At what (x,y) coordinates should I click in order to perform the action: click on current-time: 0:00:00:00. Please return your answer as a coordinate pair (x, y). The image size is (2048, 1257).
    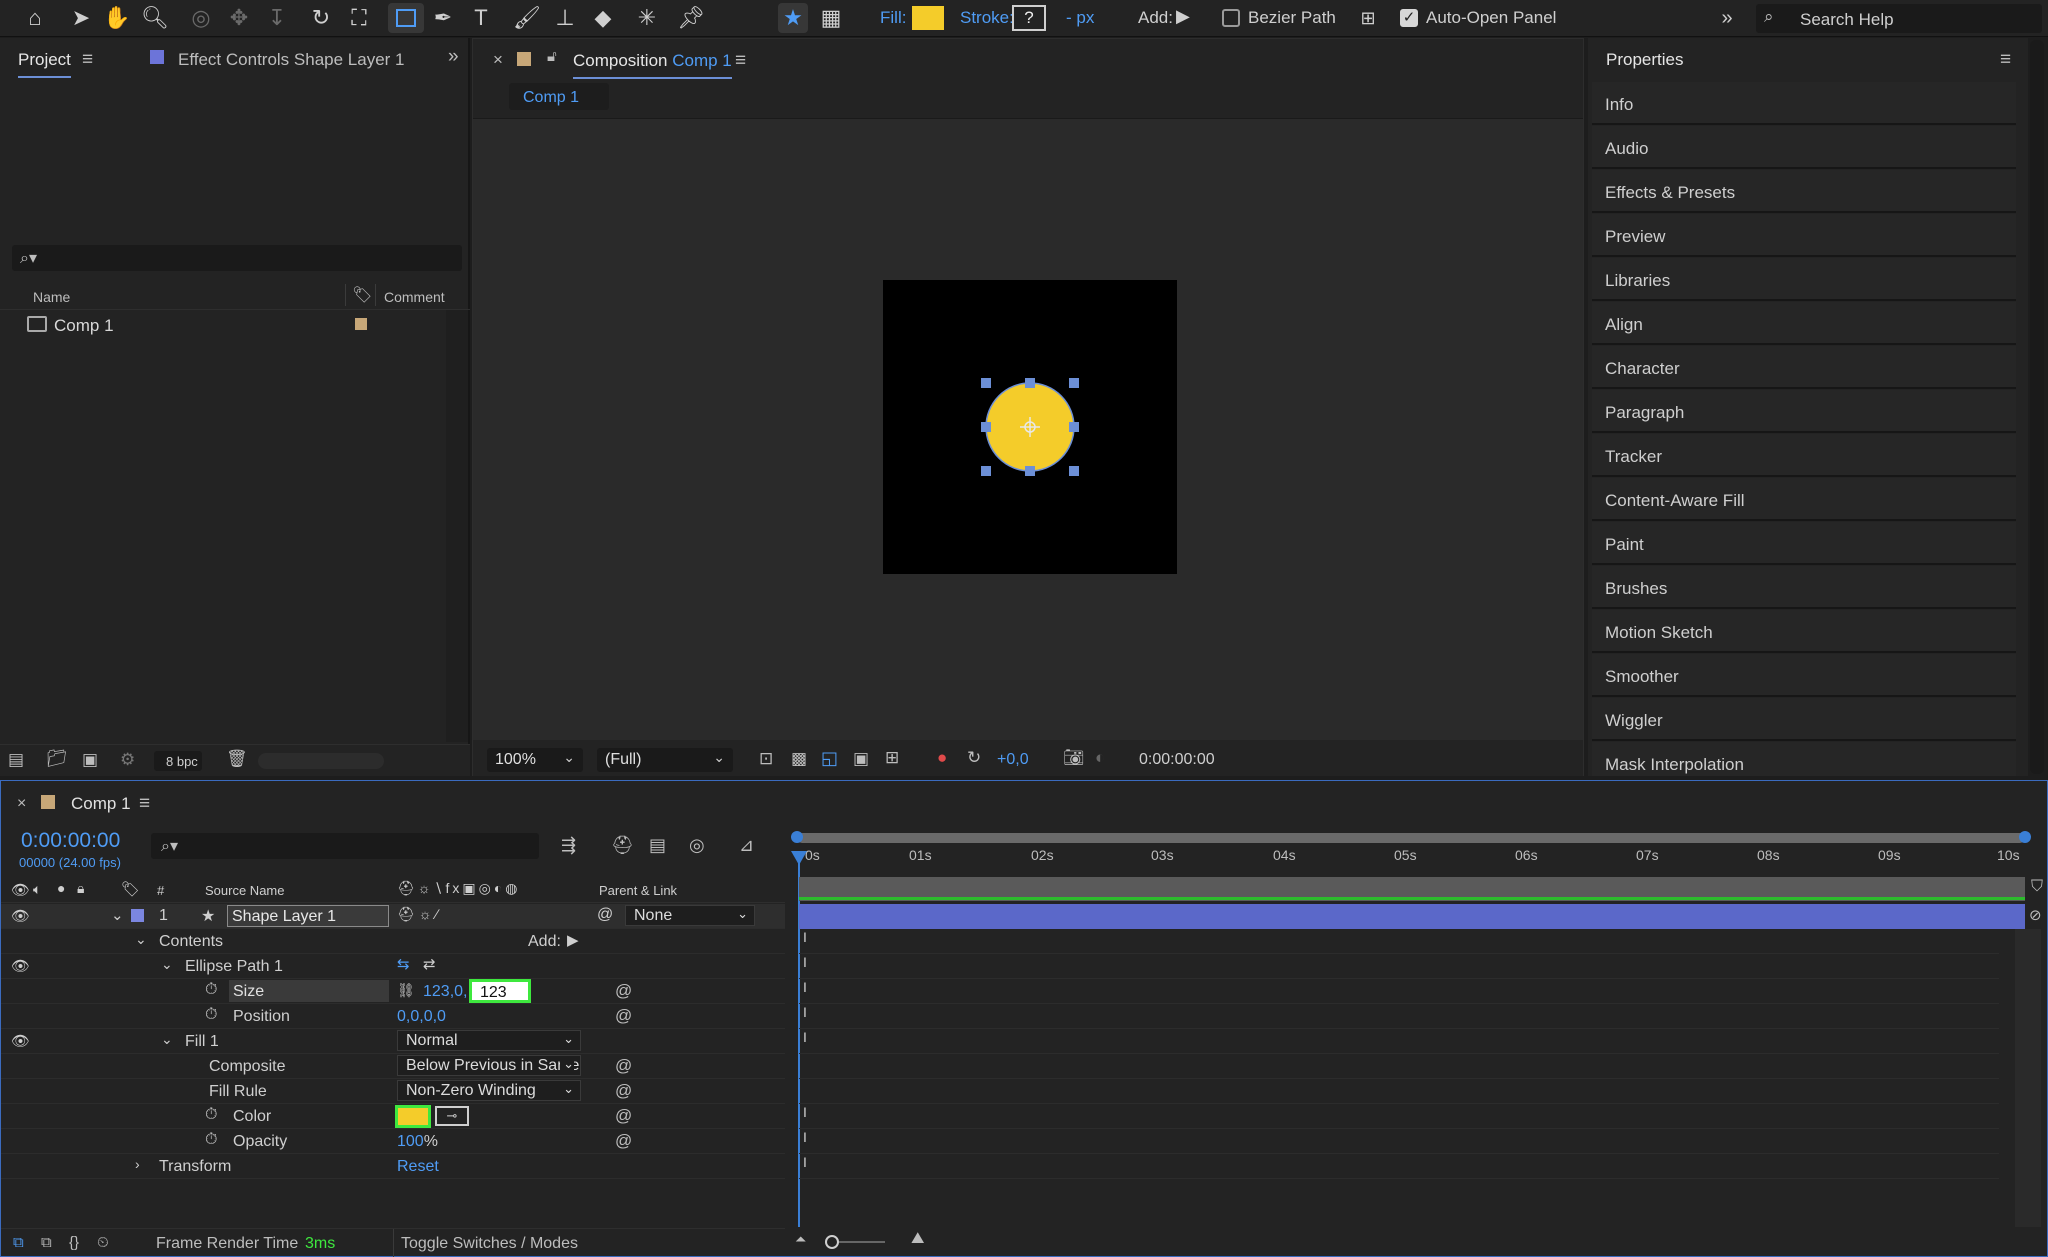
    Looking at the image, I should click on (70, 841).